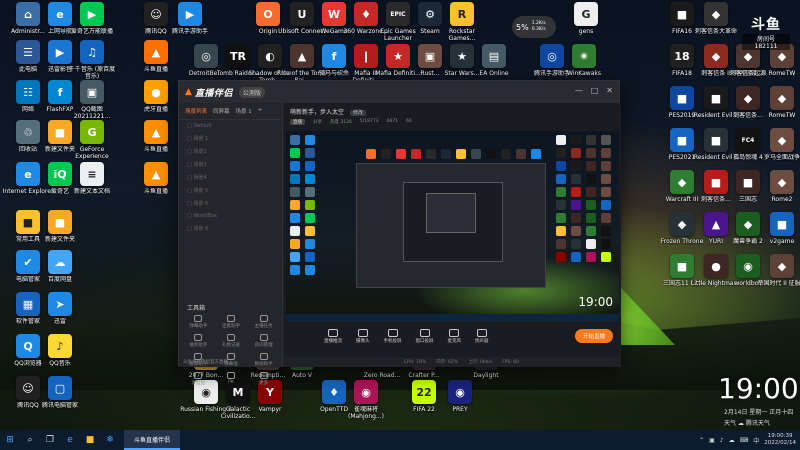 This screenshot has height=450, width=800. Describe the element at coordinates (511, 362) in the screenshot. I see `footer-fps: FPS: 60` at that location.